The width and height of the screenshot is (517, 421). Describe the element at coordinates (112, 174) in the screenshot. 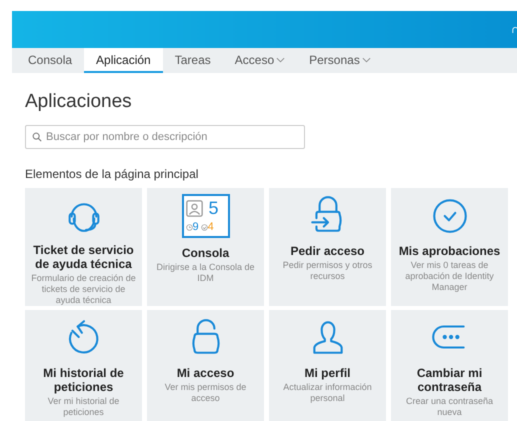

I see `section-title: Elementos de la página principal` at that location.